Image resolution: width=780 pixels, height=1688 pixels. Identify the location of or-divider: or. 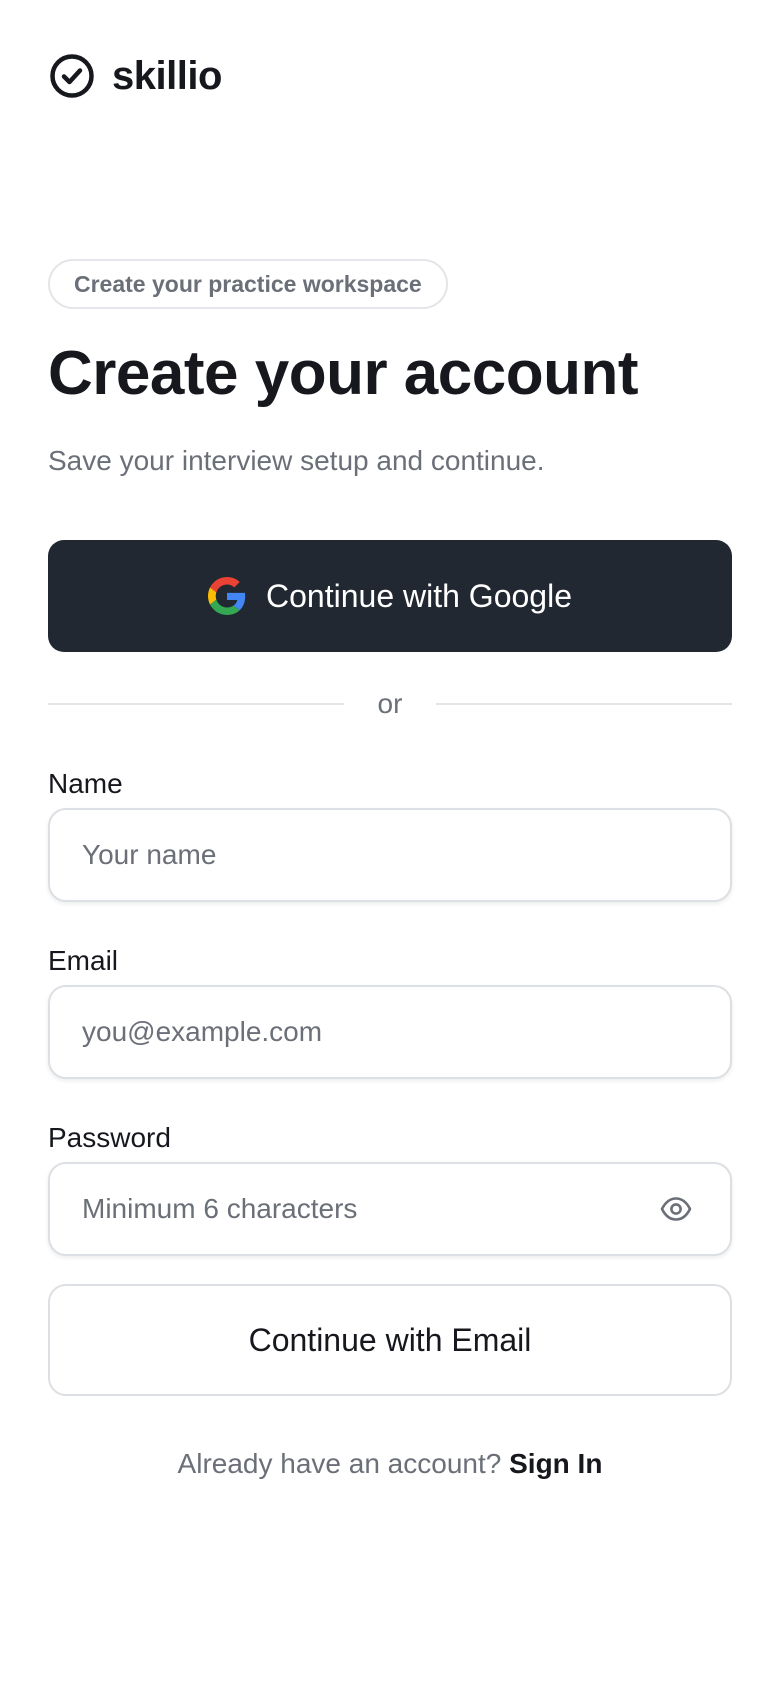
(390, 704).